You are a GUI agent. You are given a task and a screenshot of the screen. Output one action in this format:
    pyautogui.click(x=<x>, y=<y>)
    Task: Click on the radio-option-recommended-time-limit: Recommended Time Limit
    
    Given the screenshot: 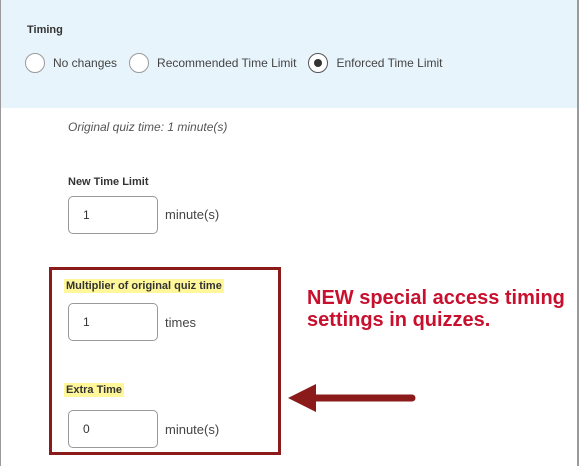 What is the action you would take?
    pyautogui.click(x=212, y=63)
    